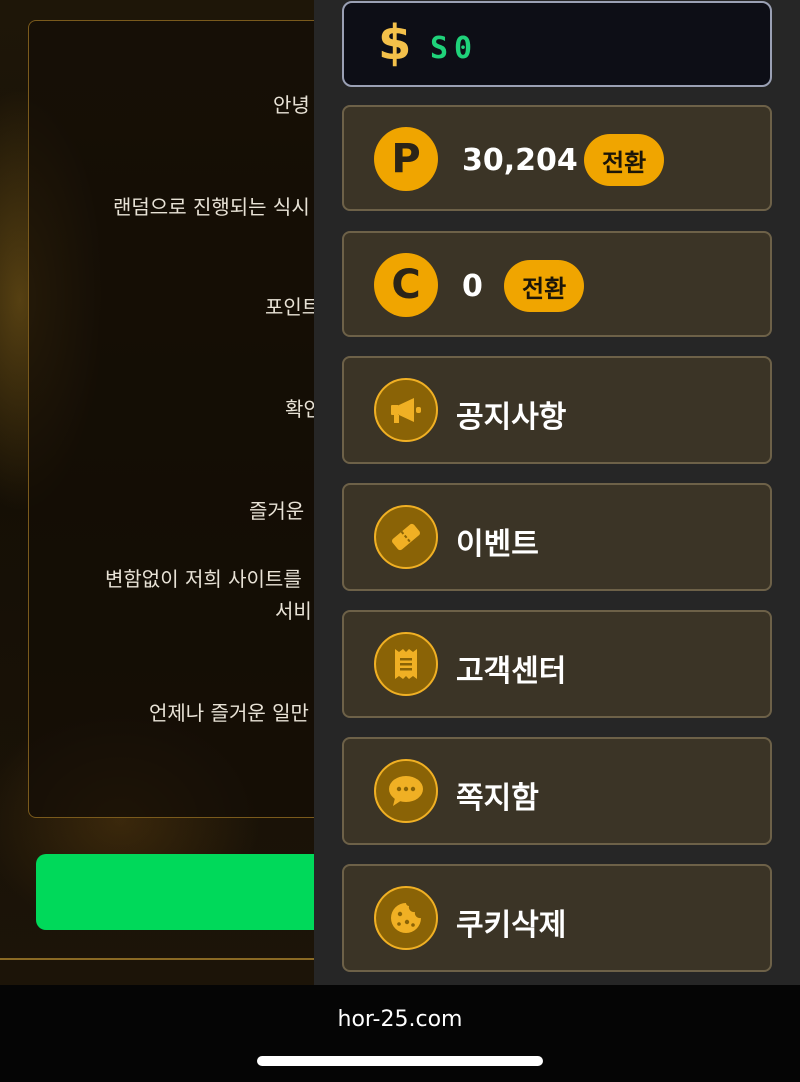  Describe the element at coordinates (229, 713) in the screenshot. I see `notice-line: 언제나 즐거운 일만` at that location.